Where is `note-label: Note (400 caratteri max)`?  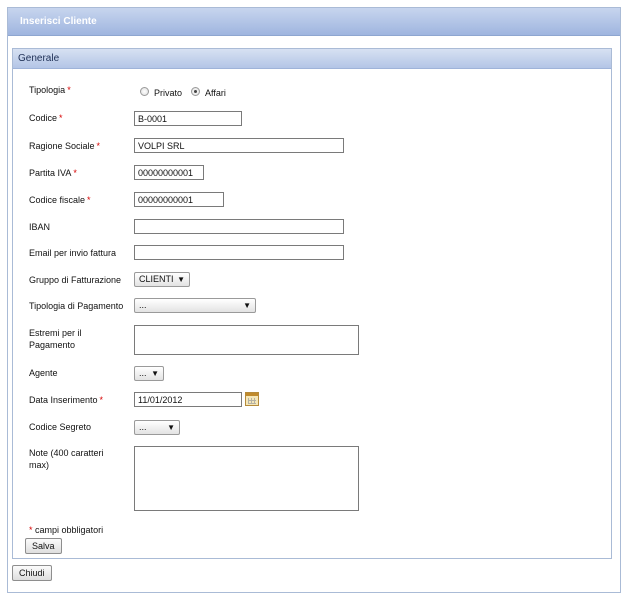 note-label: Note (400 caratteri max) is located at coordinates (66, 459).